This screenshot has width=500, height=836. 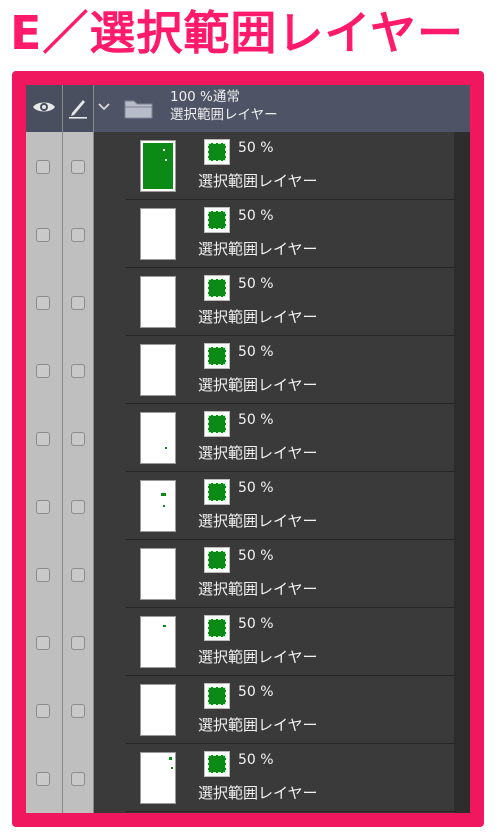 What do you see at coordinates (138, 109) in the screenshot?
I see `folder-icon` at bounding box center [138, 109].